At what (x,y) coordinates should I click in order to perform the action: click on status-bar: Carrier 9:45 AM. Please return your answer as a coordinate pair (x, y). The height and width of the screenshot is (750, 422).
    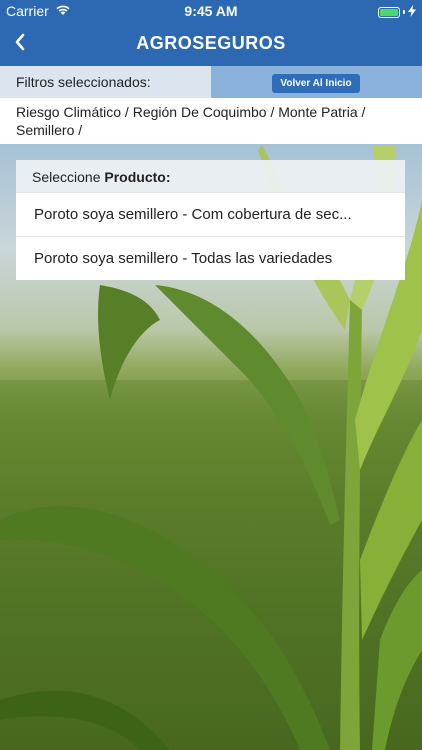
    Looking at the image, I should click on (211, 11).